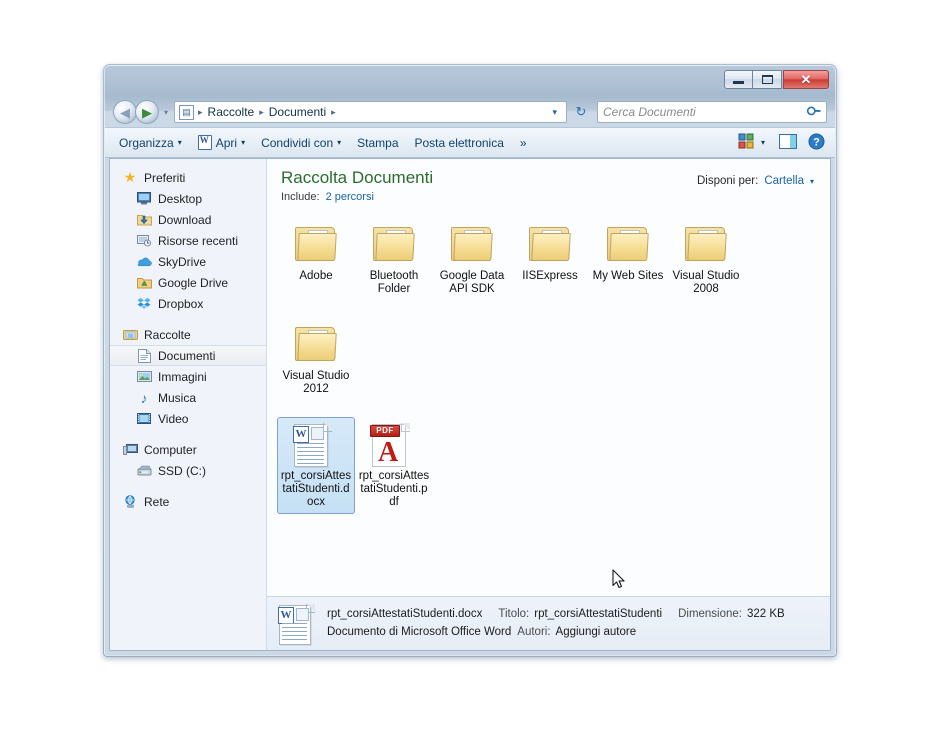 Image resolution: width=940 pixels, height=732 pixels. I want to click on include-label: Include:, so click(300, 196).